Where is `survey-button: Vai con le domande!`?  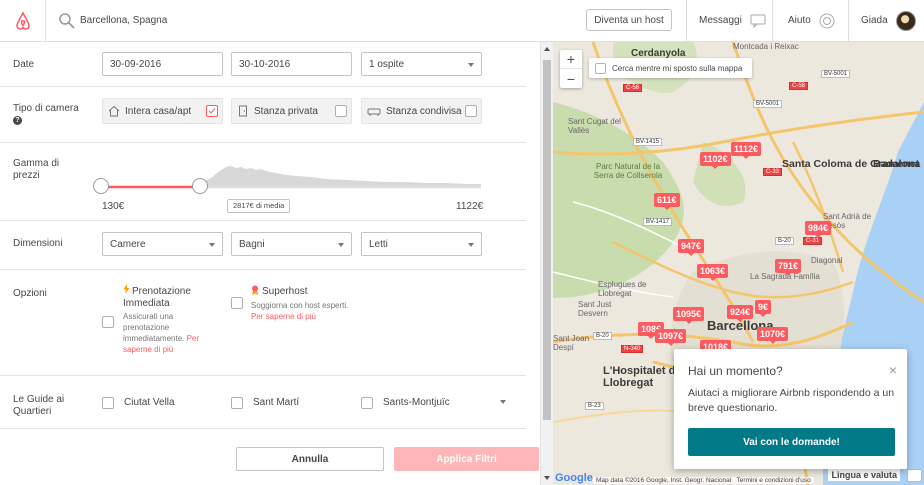
survey-button: Vai con le domande! is located at coordinates (791, 442).